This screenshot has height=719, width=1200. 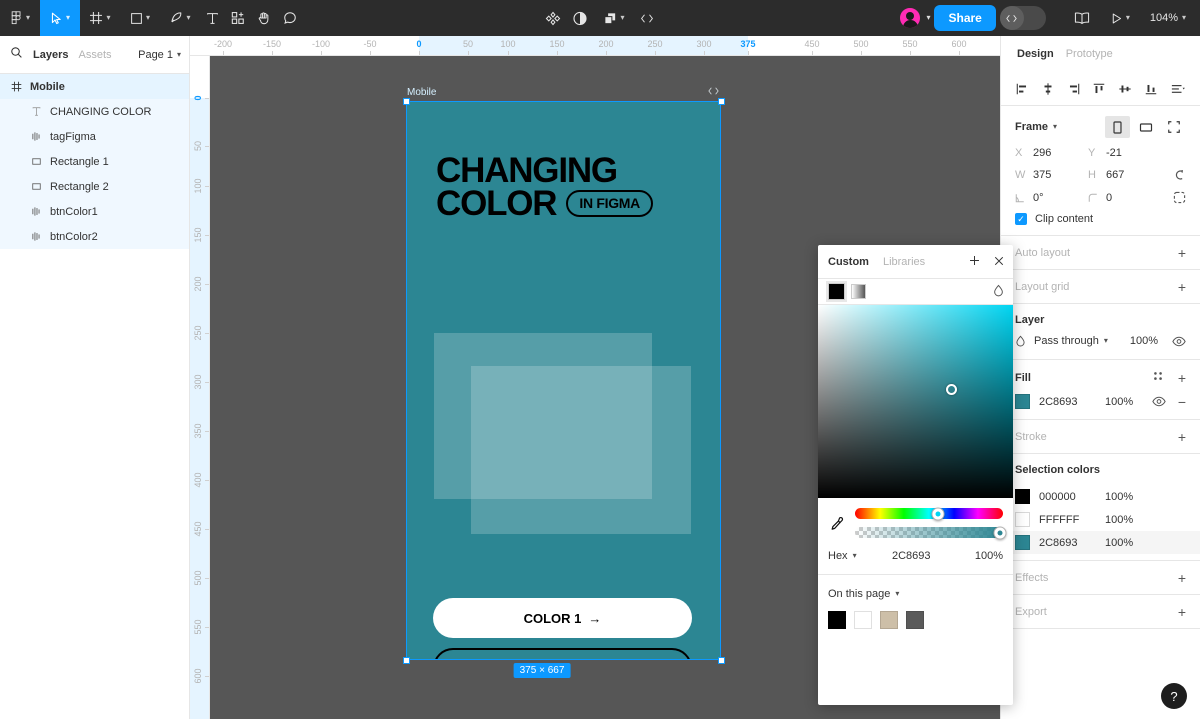 I want to click on resize-handle-bl, so click(x=406, y=660).